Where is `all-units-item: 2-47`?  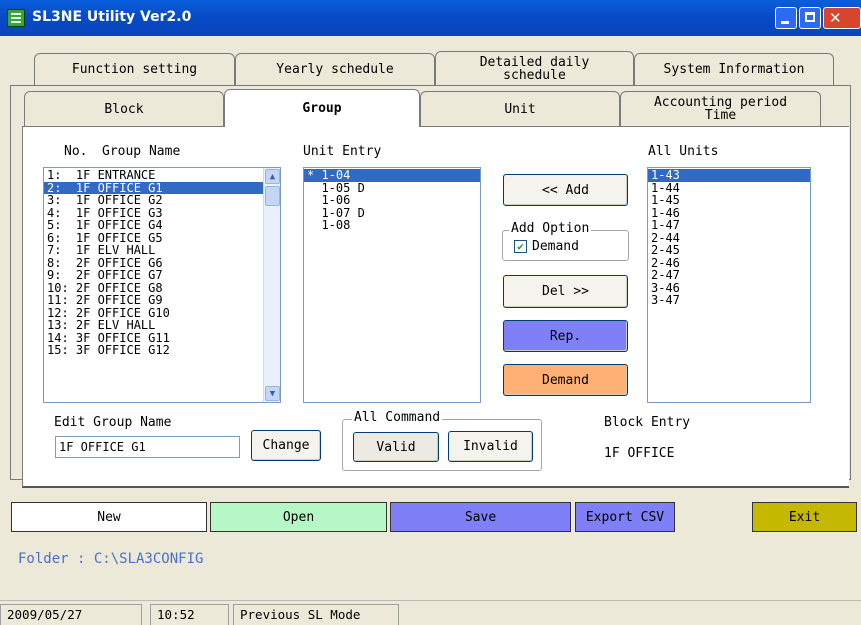
all-units-item: 2-47 is located at coordinates (729, 275).